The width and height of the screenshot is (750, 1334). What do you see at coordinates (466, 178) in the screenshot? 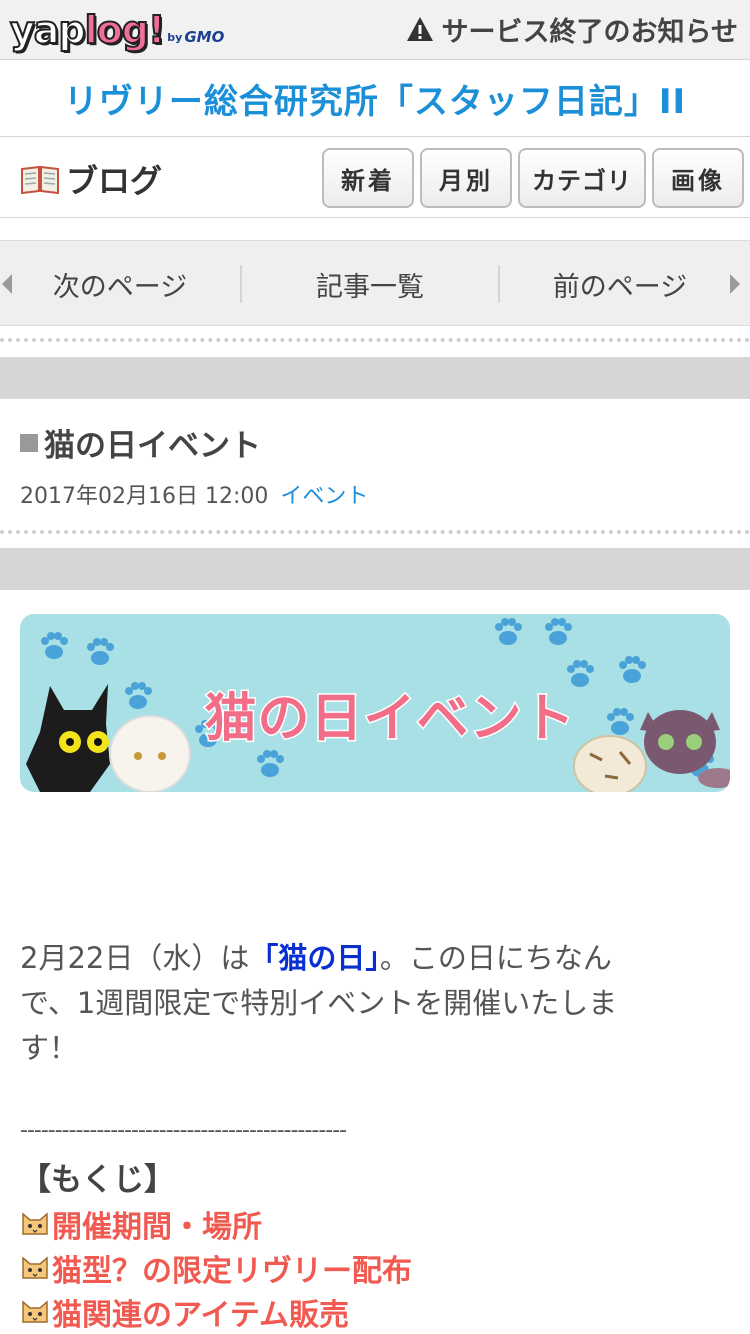
I see `monthly-button: 月別` at bounding box center [466, 178].